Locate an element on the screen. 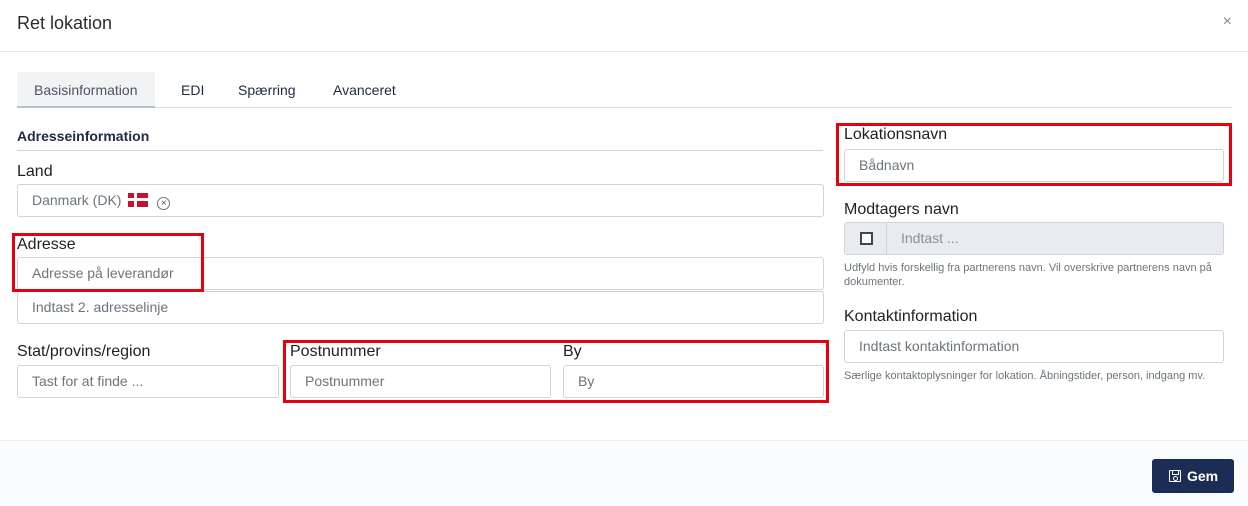 This screenshot has height=506, width=1248. country-value: Danmark (DK) is located at coordinates (77, 200).